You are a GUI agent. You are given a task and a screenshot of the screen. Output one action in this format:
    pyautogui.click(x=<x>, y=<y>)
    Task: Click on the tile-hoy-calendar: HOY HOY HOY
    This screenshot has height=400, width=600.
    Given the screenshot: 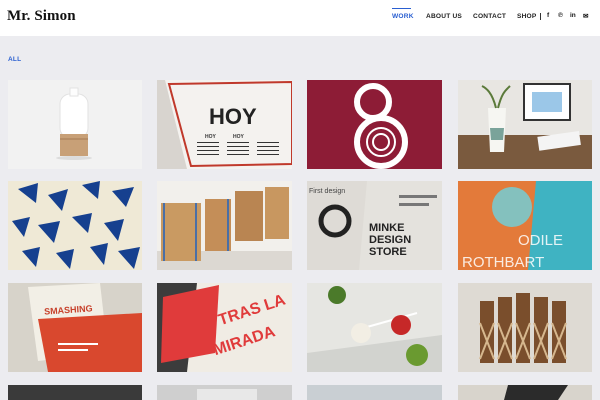 What is the action you would take?
    pyautogui.click(x=224, y=124)
    